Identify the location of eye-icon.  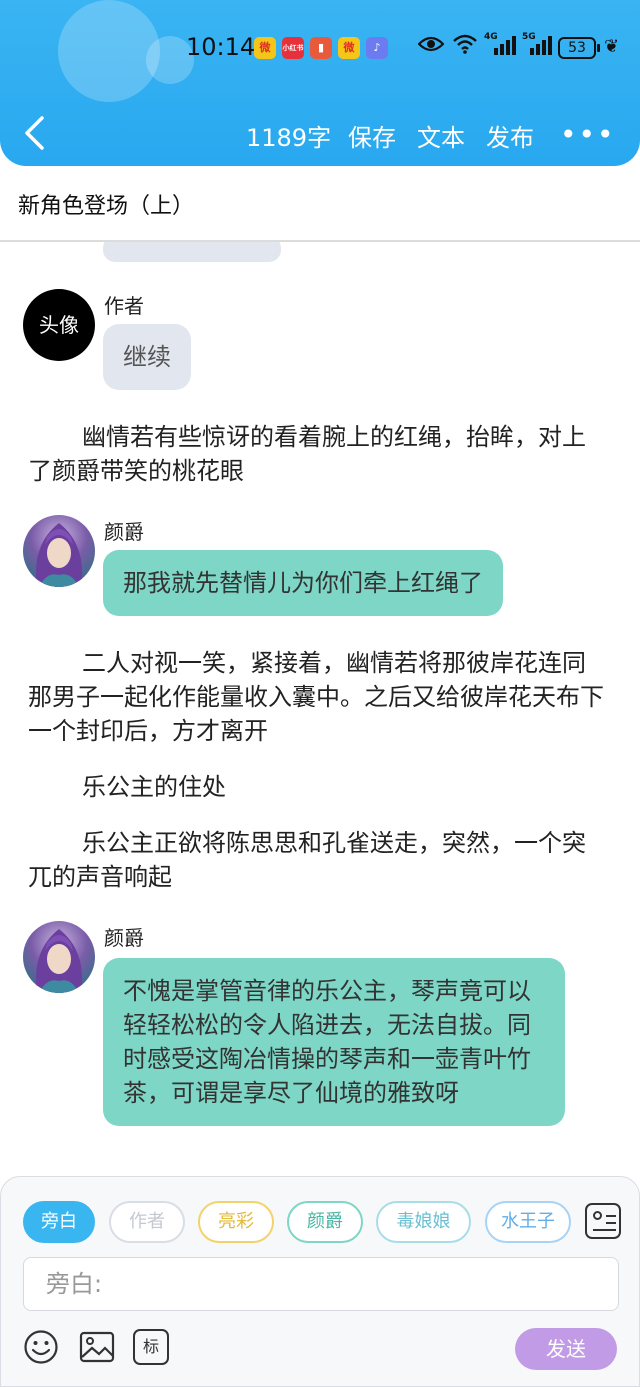
(431, 46).